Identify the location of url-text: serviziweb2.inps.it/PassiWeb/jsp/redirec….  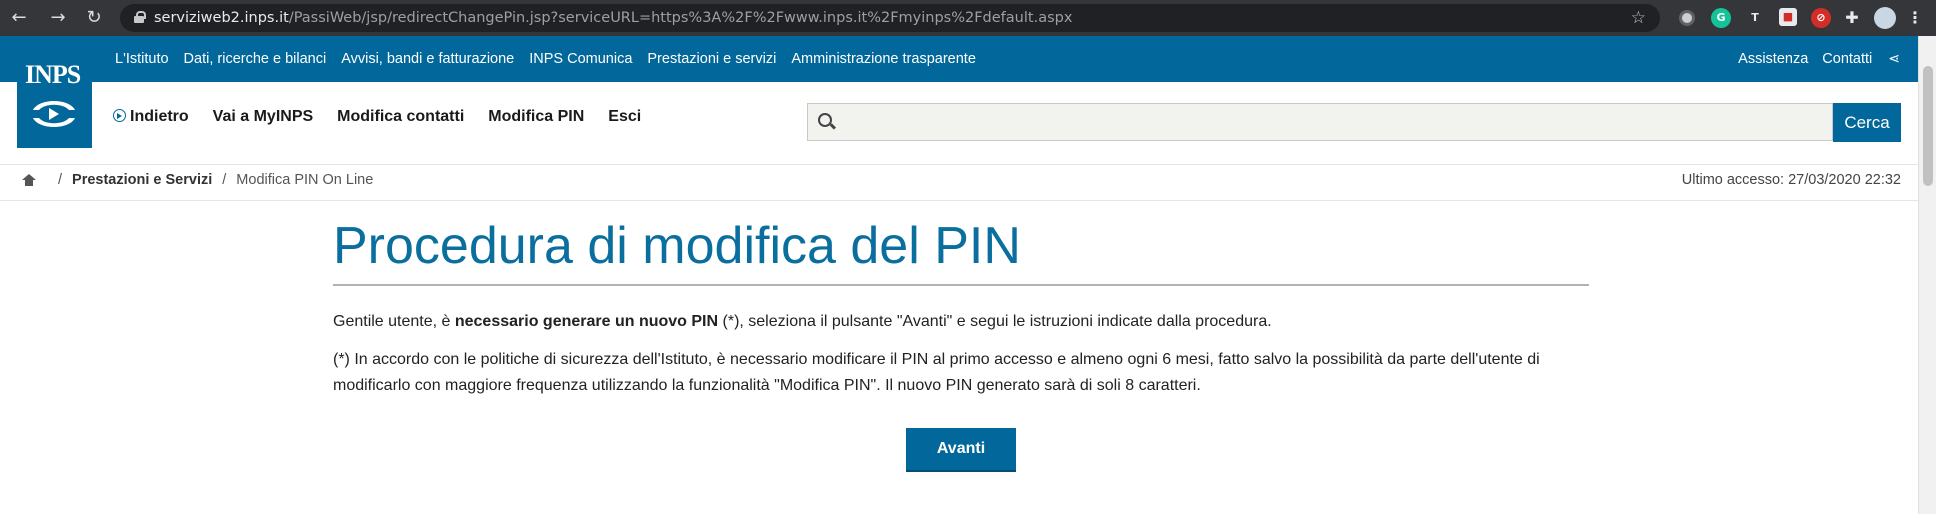
(613, 18).